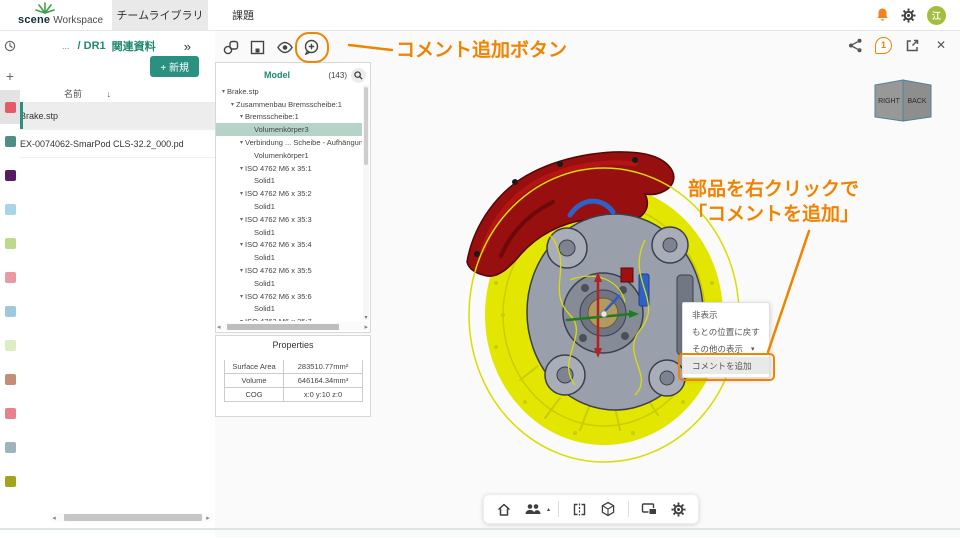 The width and height of the screenshot is (960, 540). What do you see at coordinates (504, 509) in the screenshot?
I see `home-view-icon` at bounding box center [504, 509].